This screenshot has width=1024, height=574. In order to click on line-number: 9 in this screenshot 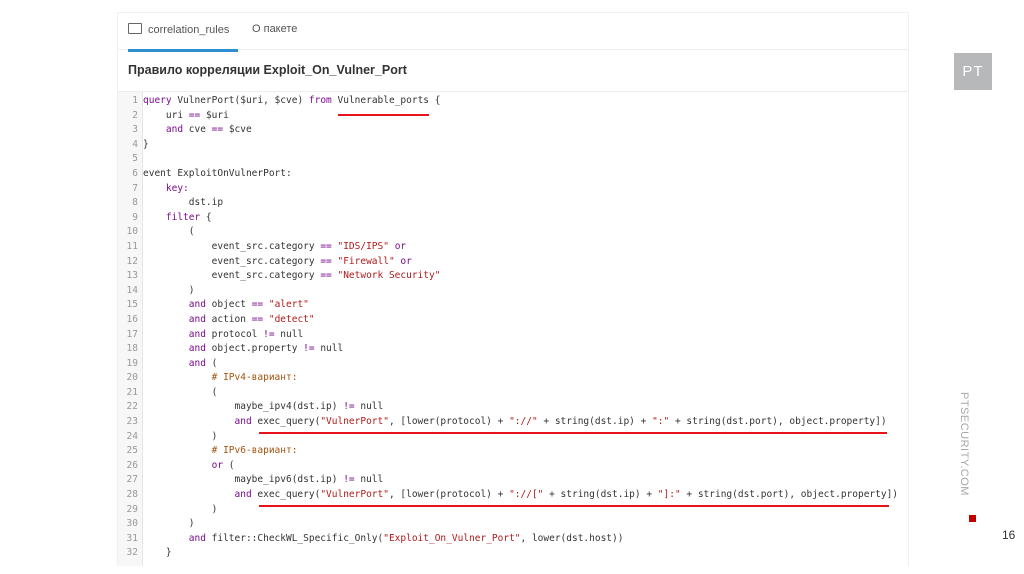, I will do `click(135, 217)`.